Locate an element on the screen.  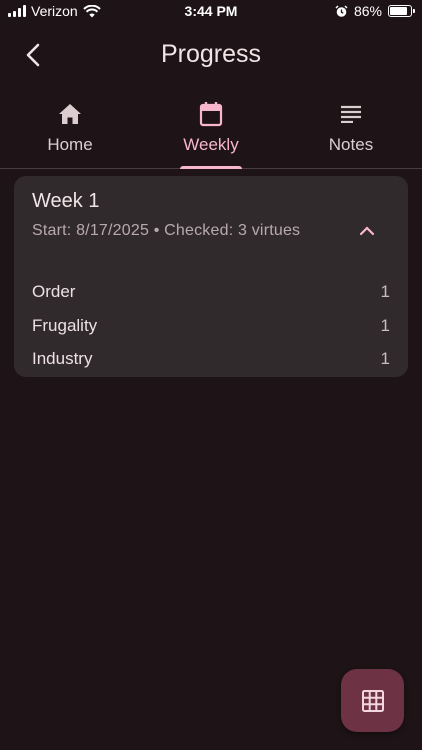
grid-fab-button is located at coordinates (372, 700).